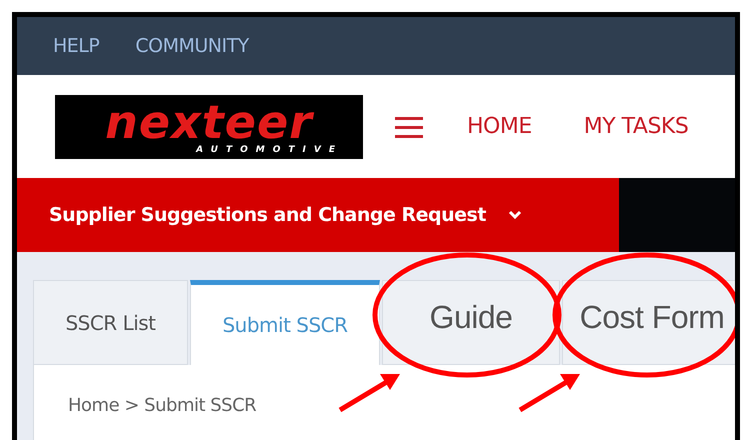  What do you see at coordinates (209, 121) in the screenshot?
I see `logo-name: nexteer` at bounding box center [209, 121].